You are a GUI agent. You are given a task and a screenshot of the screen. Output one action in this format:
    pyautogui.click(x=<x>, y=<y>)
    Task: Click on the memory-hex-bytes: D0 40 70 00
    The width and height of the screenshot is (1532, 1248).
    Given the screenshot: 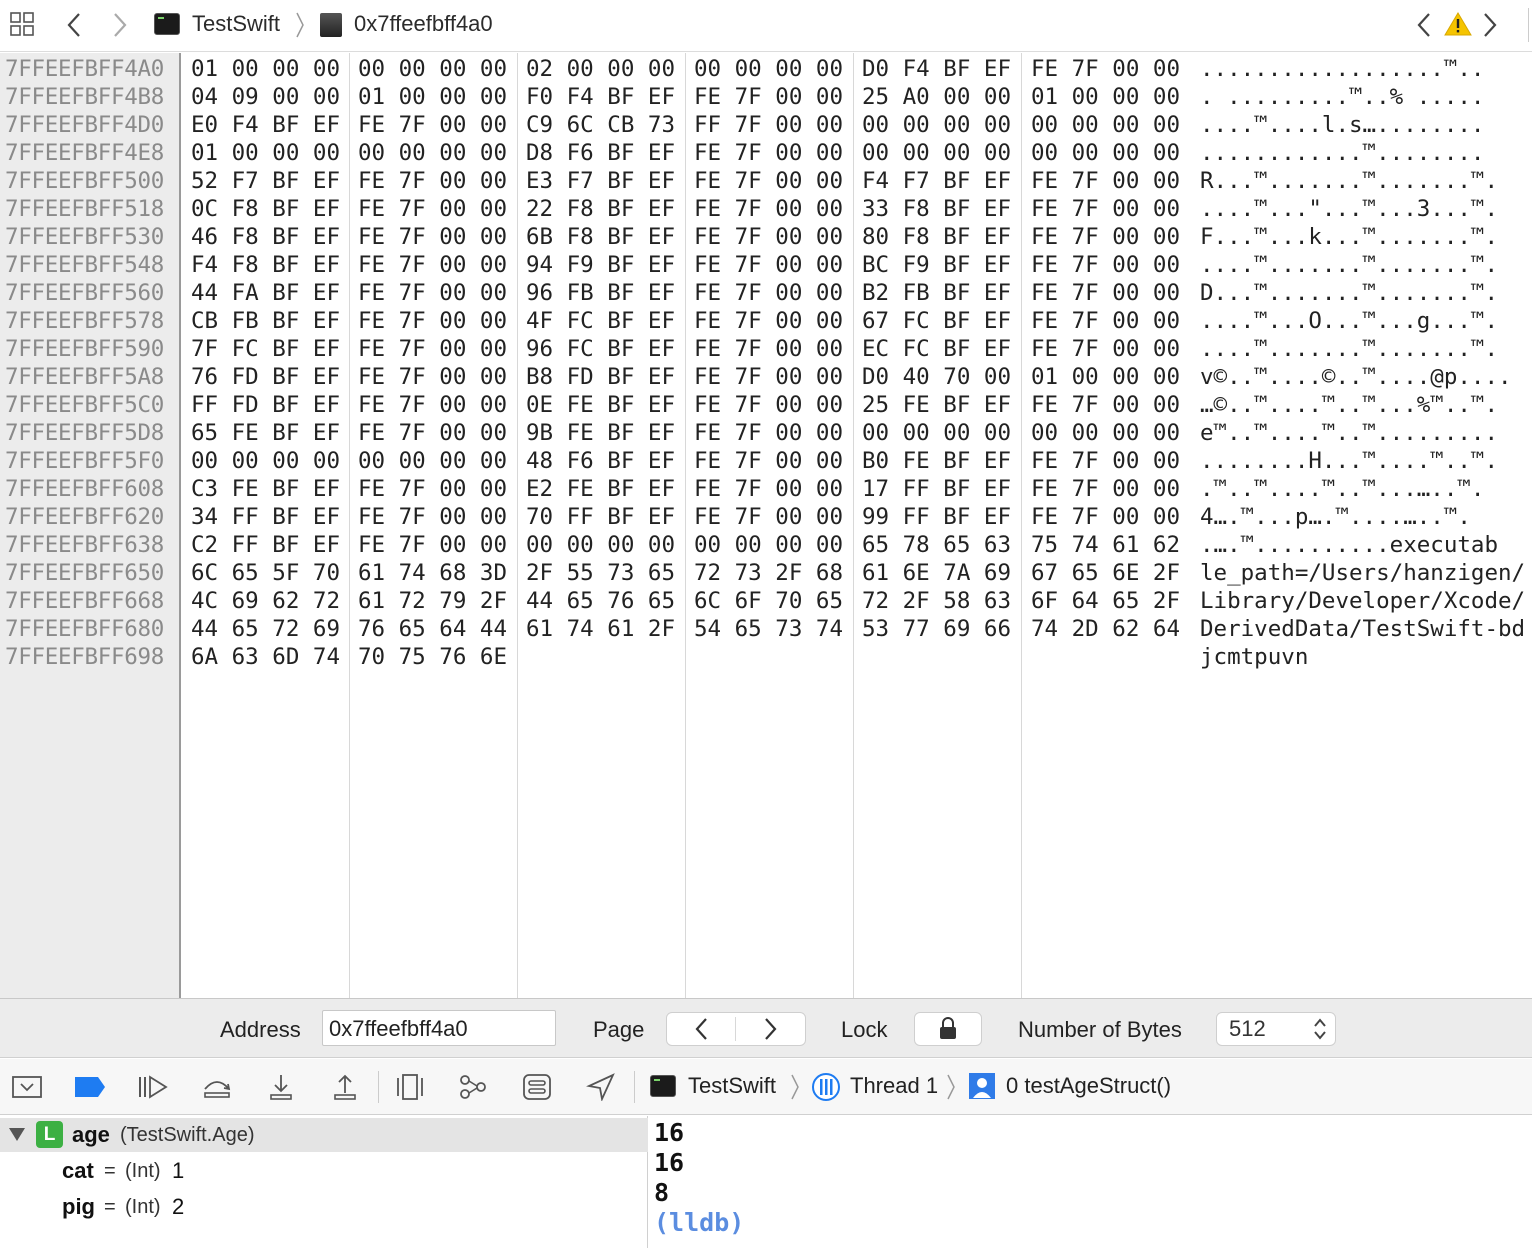 What is the action you would take?
    pyautogui.click(x=936, y=377)
    